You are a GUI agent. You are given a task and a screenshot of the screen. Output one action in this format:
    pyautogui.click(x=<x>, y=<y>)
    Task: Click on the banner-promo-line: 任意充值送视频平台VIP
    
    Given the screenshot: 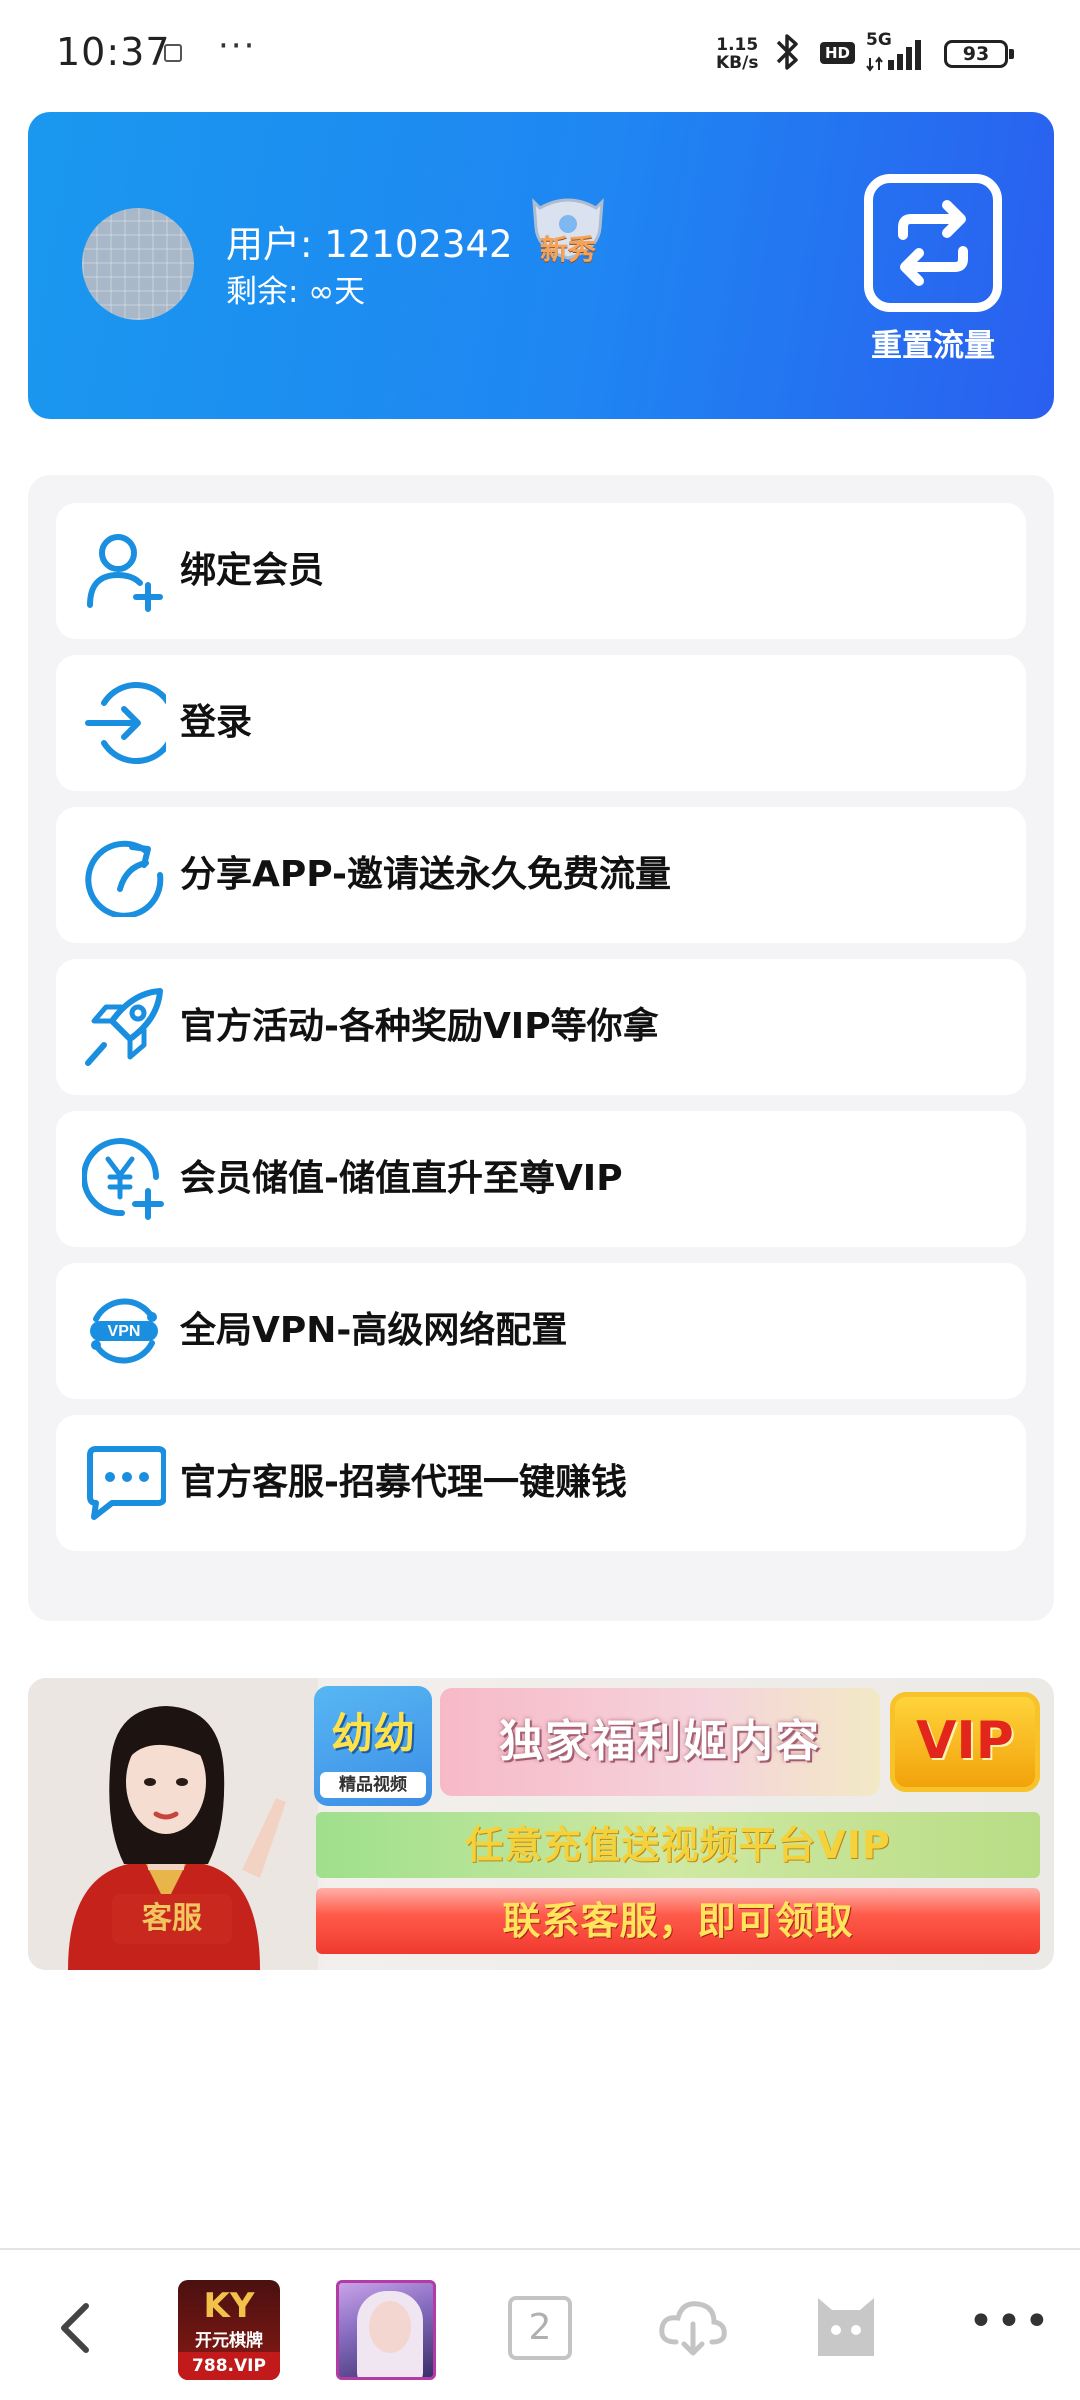 What is the action you would take?
    pyautogui.click(x=678, y=1845)
    